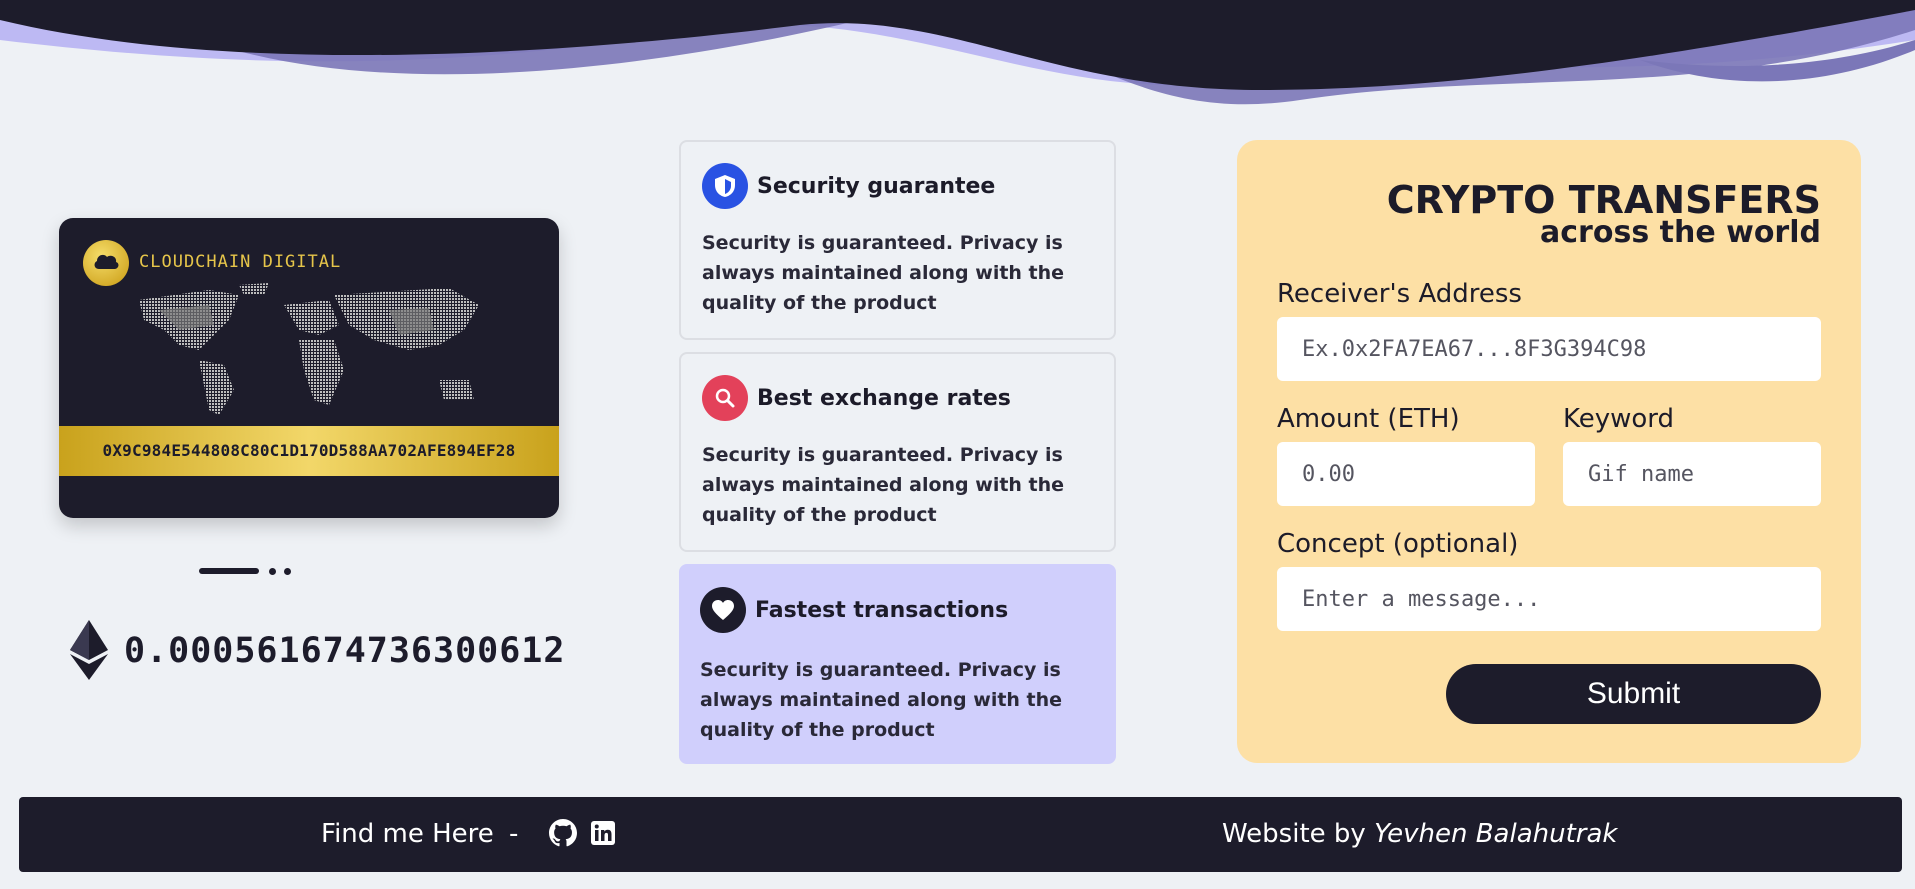  Describe the element at coordinates (1368, 419) in the screenshot. I see `amount-label: Amount (ETH)` at that location.